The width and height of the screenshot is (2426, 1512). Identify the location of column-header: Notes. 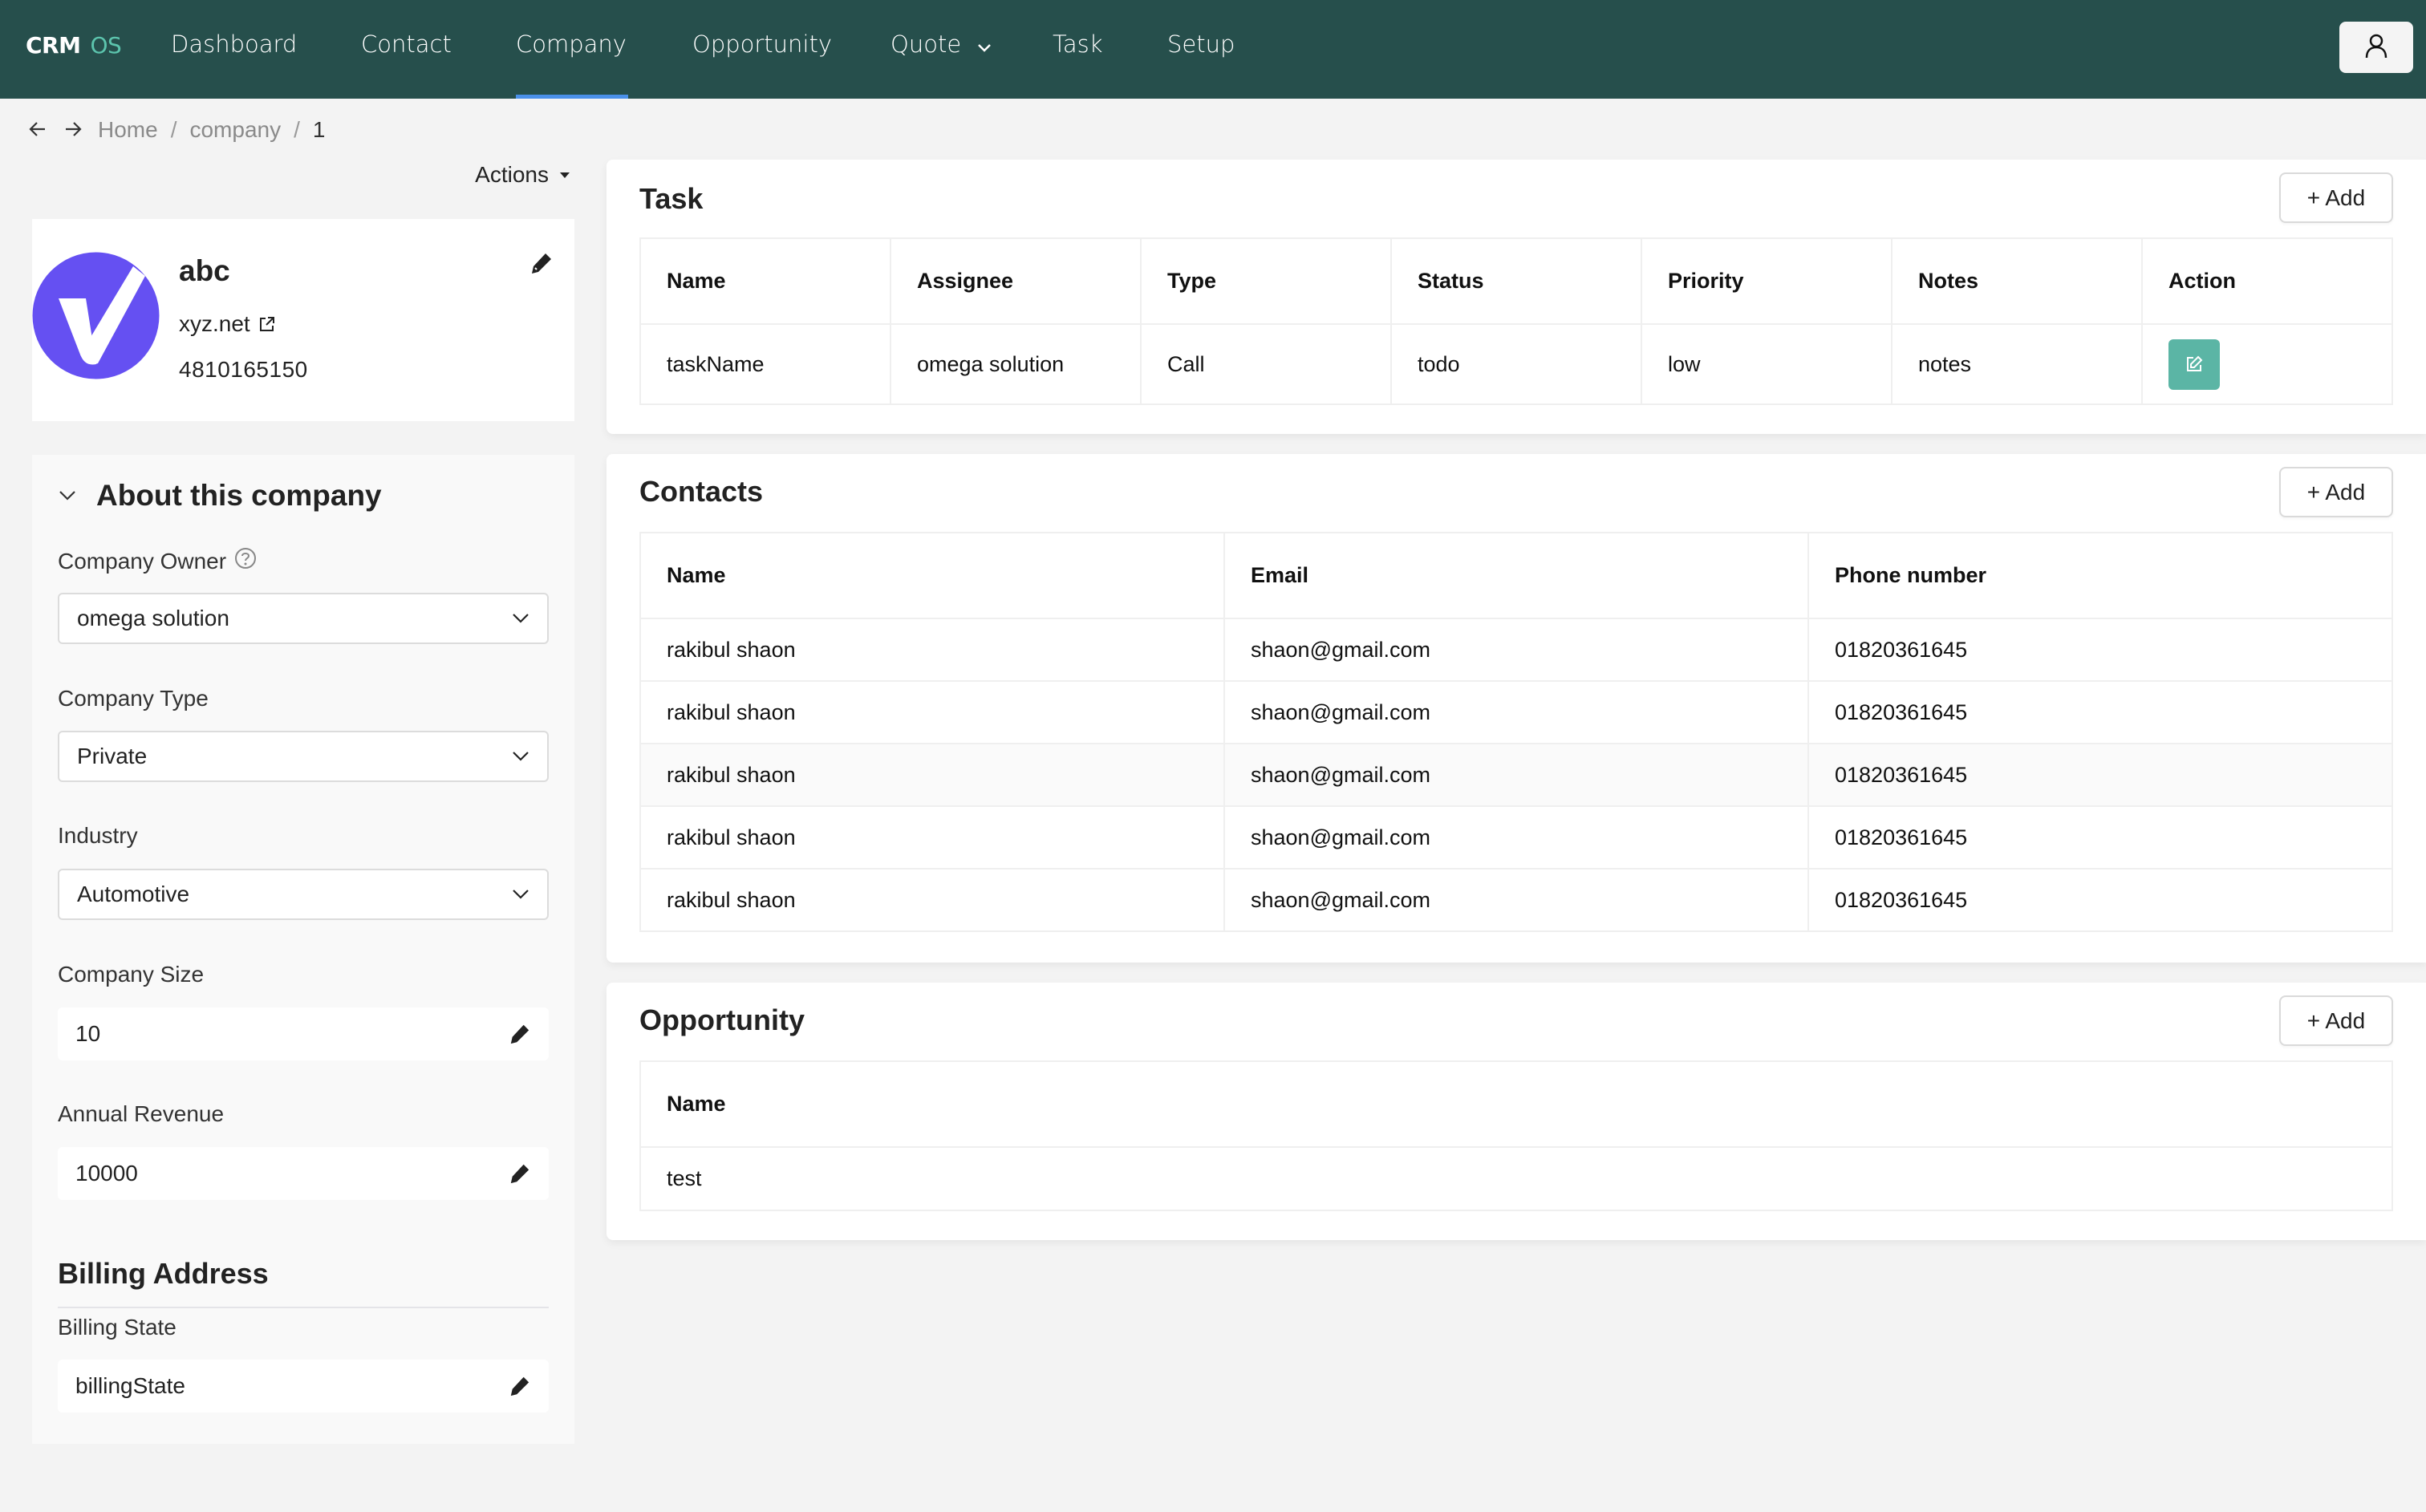
(2017, 281).